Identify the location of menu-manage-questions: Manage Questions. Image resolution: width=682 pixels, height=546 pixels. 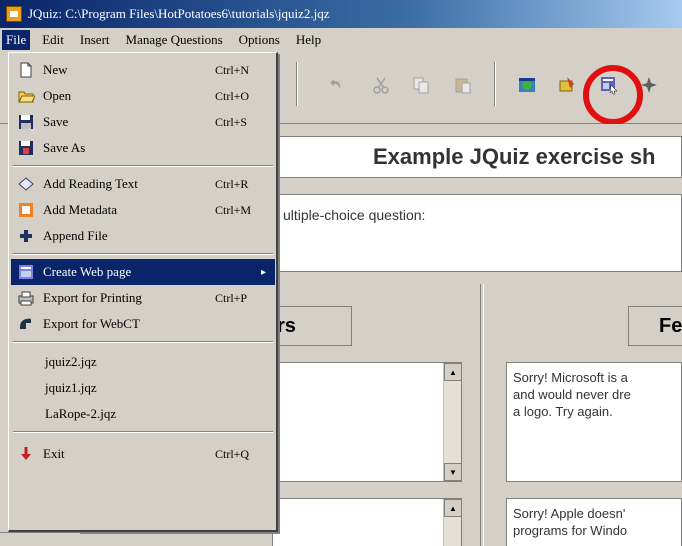
(174, 40).